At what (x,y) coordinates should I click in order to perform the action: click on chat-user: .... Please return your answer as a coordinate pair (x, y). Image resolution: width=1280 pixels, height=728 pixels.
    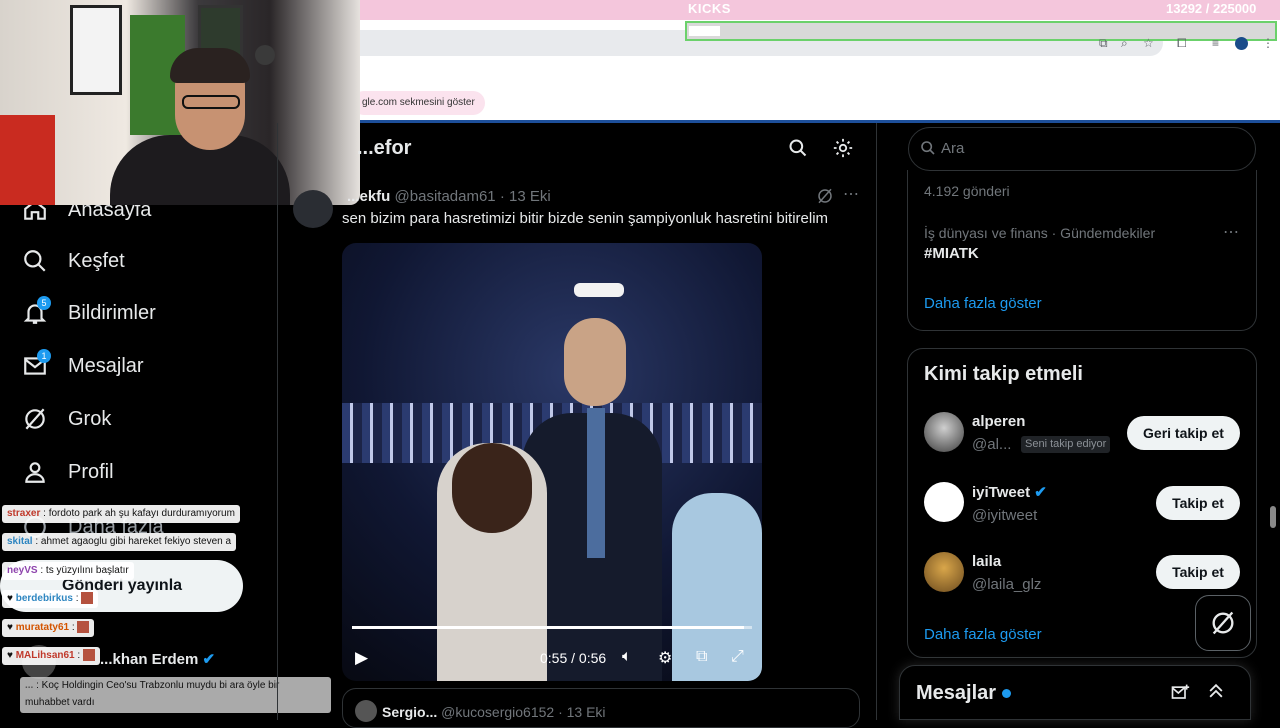
    Looking at the image, I should click on (29, 685).